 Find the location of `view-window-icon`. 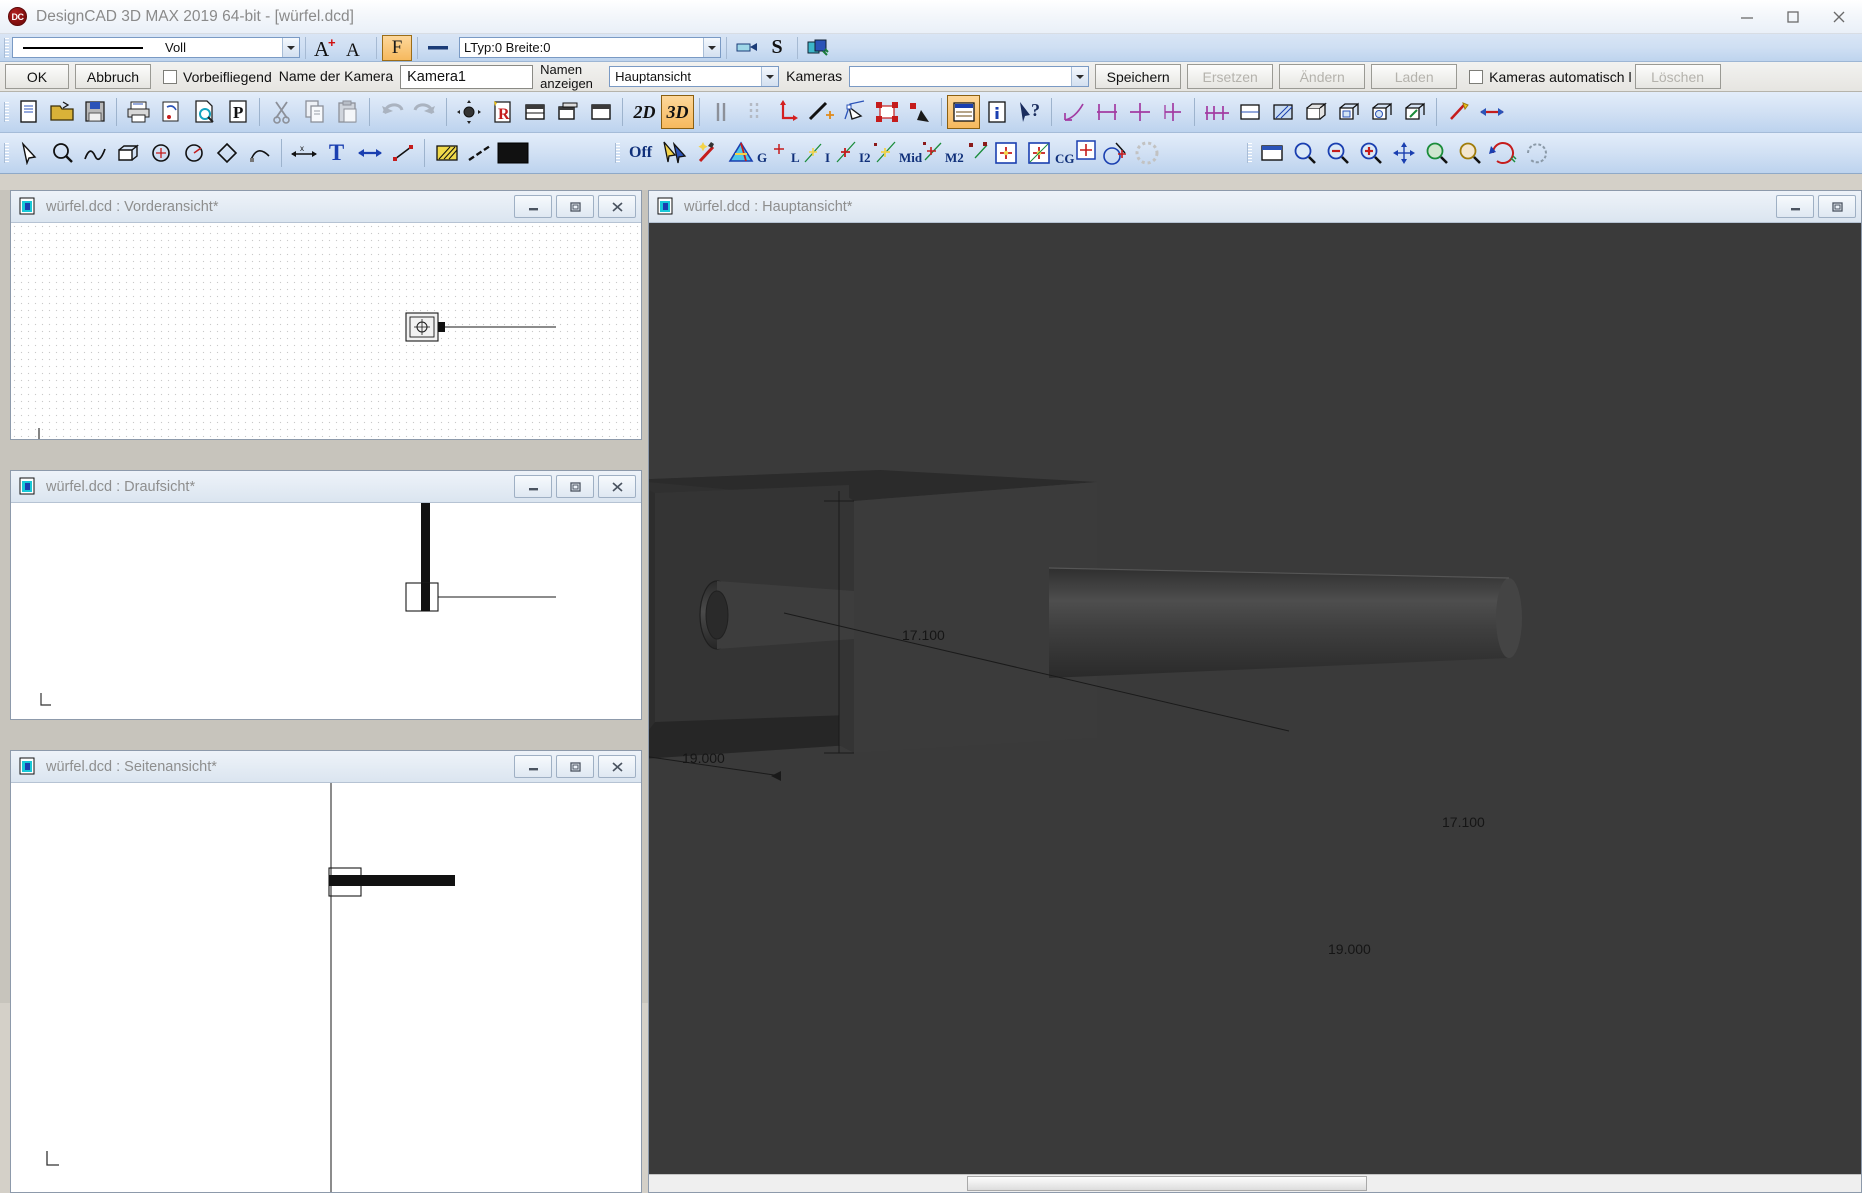

view-window-icon is located at coordinates (1271, 153).